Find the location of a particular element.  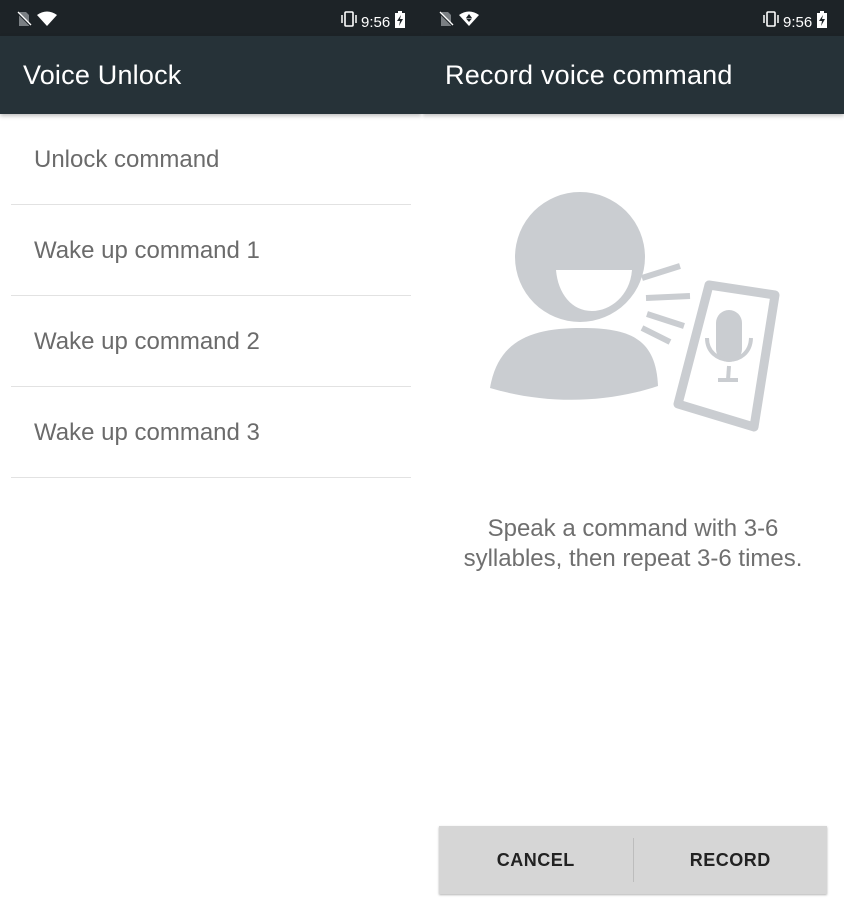

list-item-wake-up-command-2: Wake up command 2 is located at coordinates (211, 341).